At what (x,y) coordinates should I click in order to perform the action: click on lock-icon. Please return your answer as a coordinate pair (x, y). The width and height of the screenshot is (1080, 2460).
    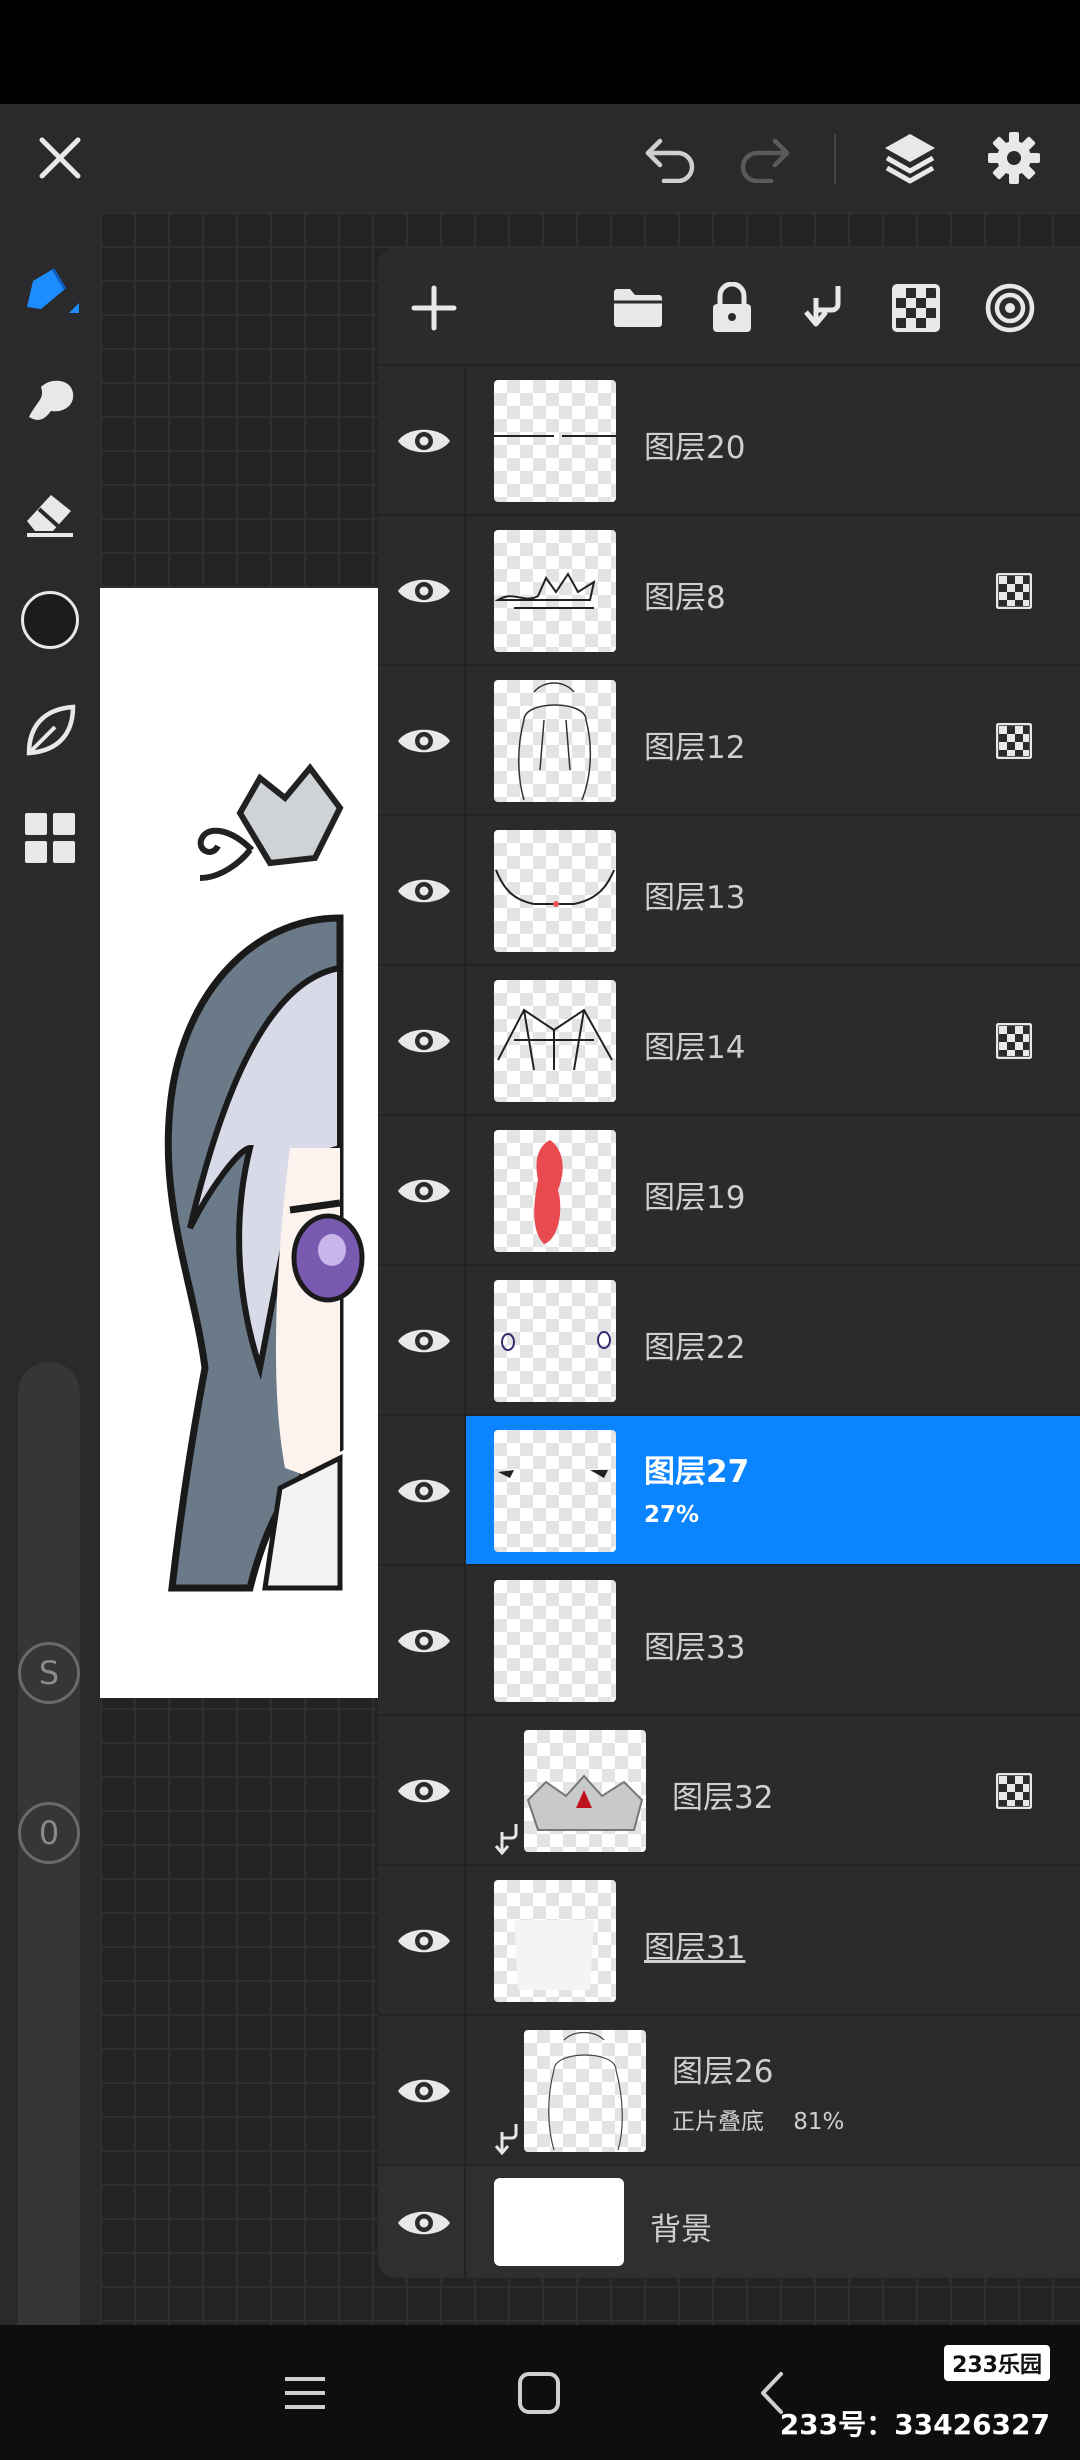
    Looking at the image, I should click on (732, 308).